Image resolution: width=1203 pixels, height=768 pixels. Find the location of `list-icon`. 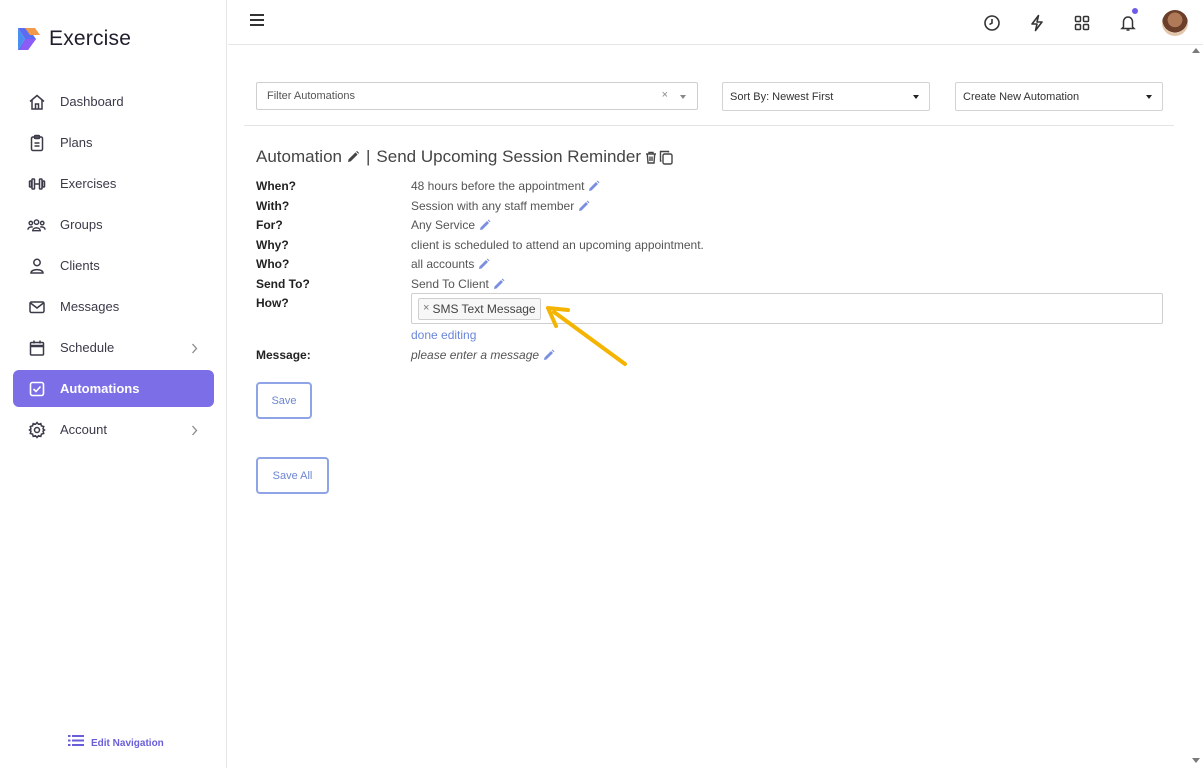

list-icon is located at coordinates (76, 743).